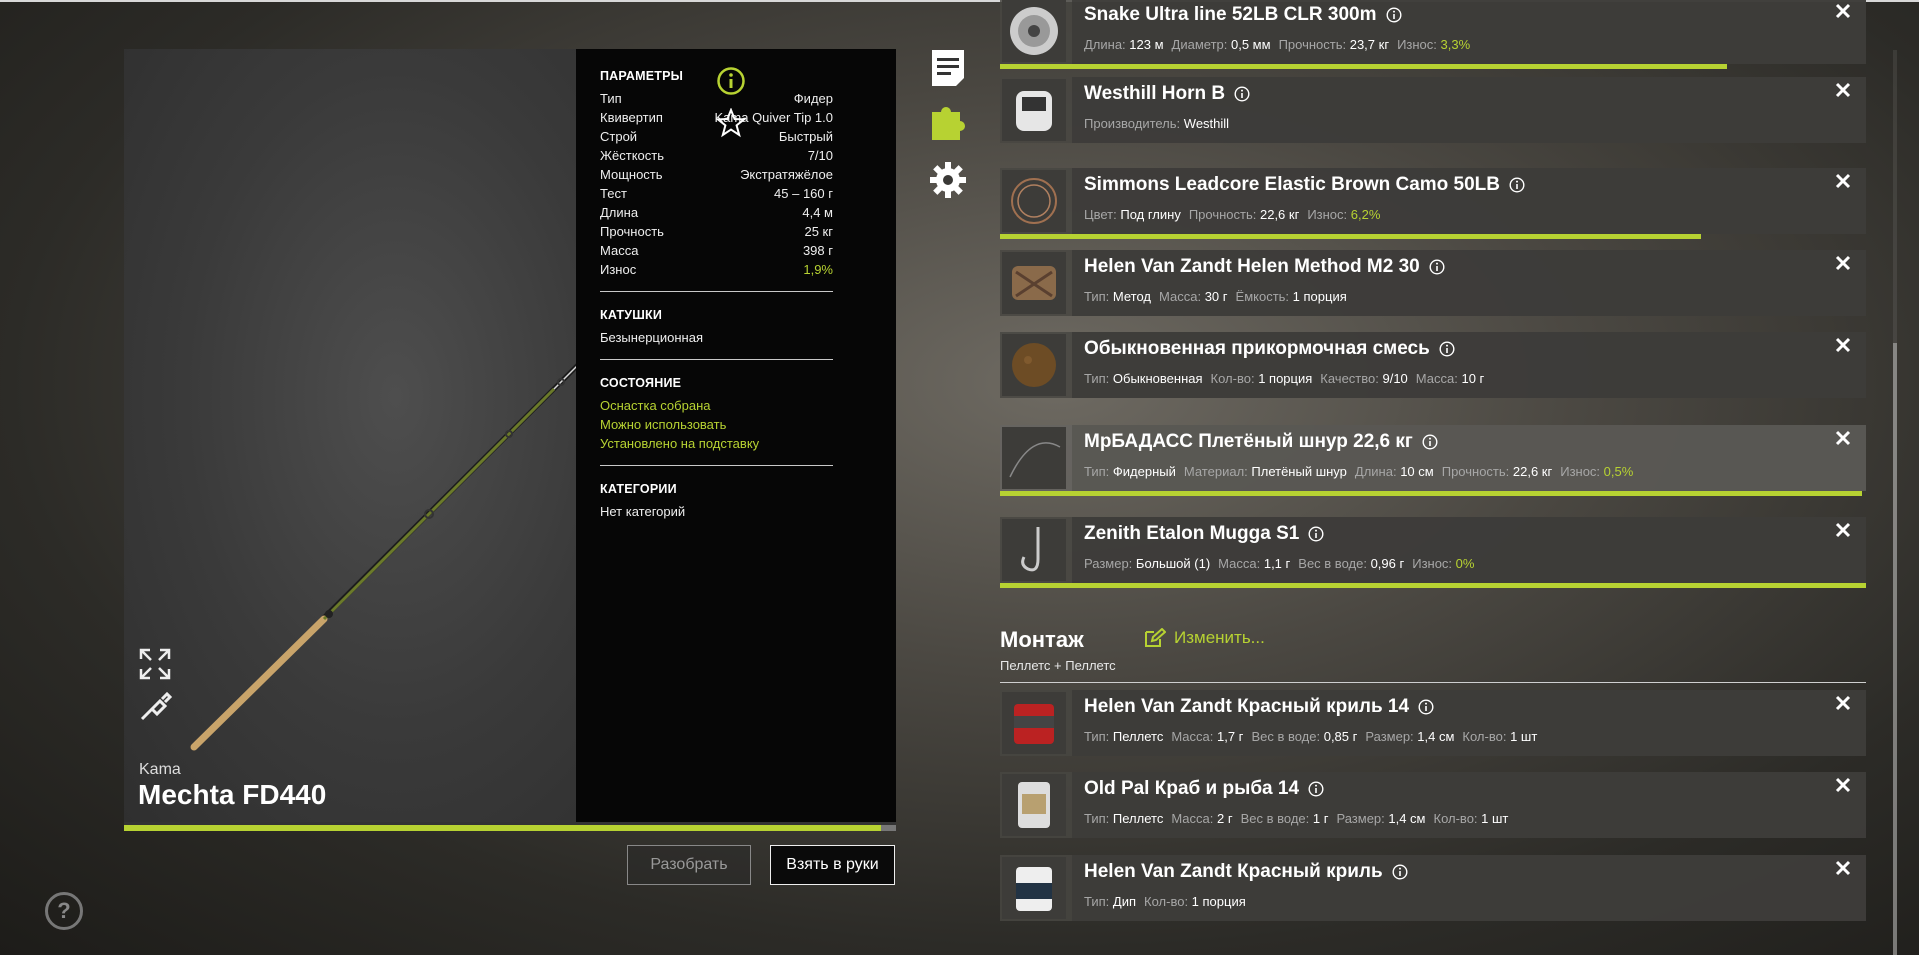 The height and width of the screenshot is (955, 1919). Describe the element at coordinates (1251, 44) in the screenshot. I see `prop-value: 0,5 мм` at that location.